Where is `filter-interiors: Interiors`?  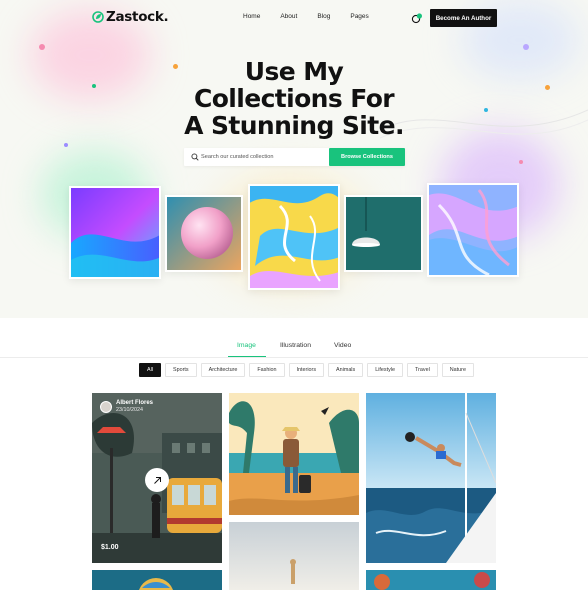 filter-interiors: Interiors is located at coordinates (306, 370).